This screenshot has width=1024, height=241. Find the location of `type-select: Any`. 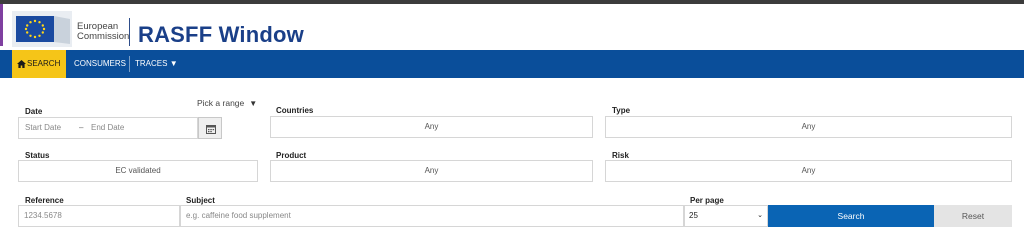

type-select: Any is located at coordinates (808, 127).